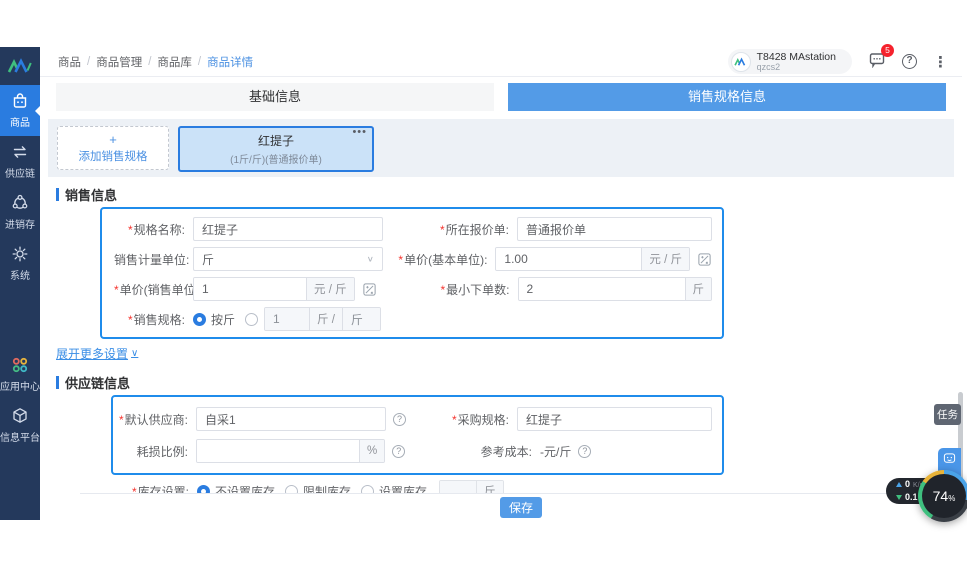  I want to click on spec-card-selected: ••• 红提子 (1斤/斤)(普通报价单), so click(276, 149).